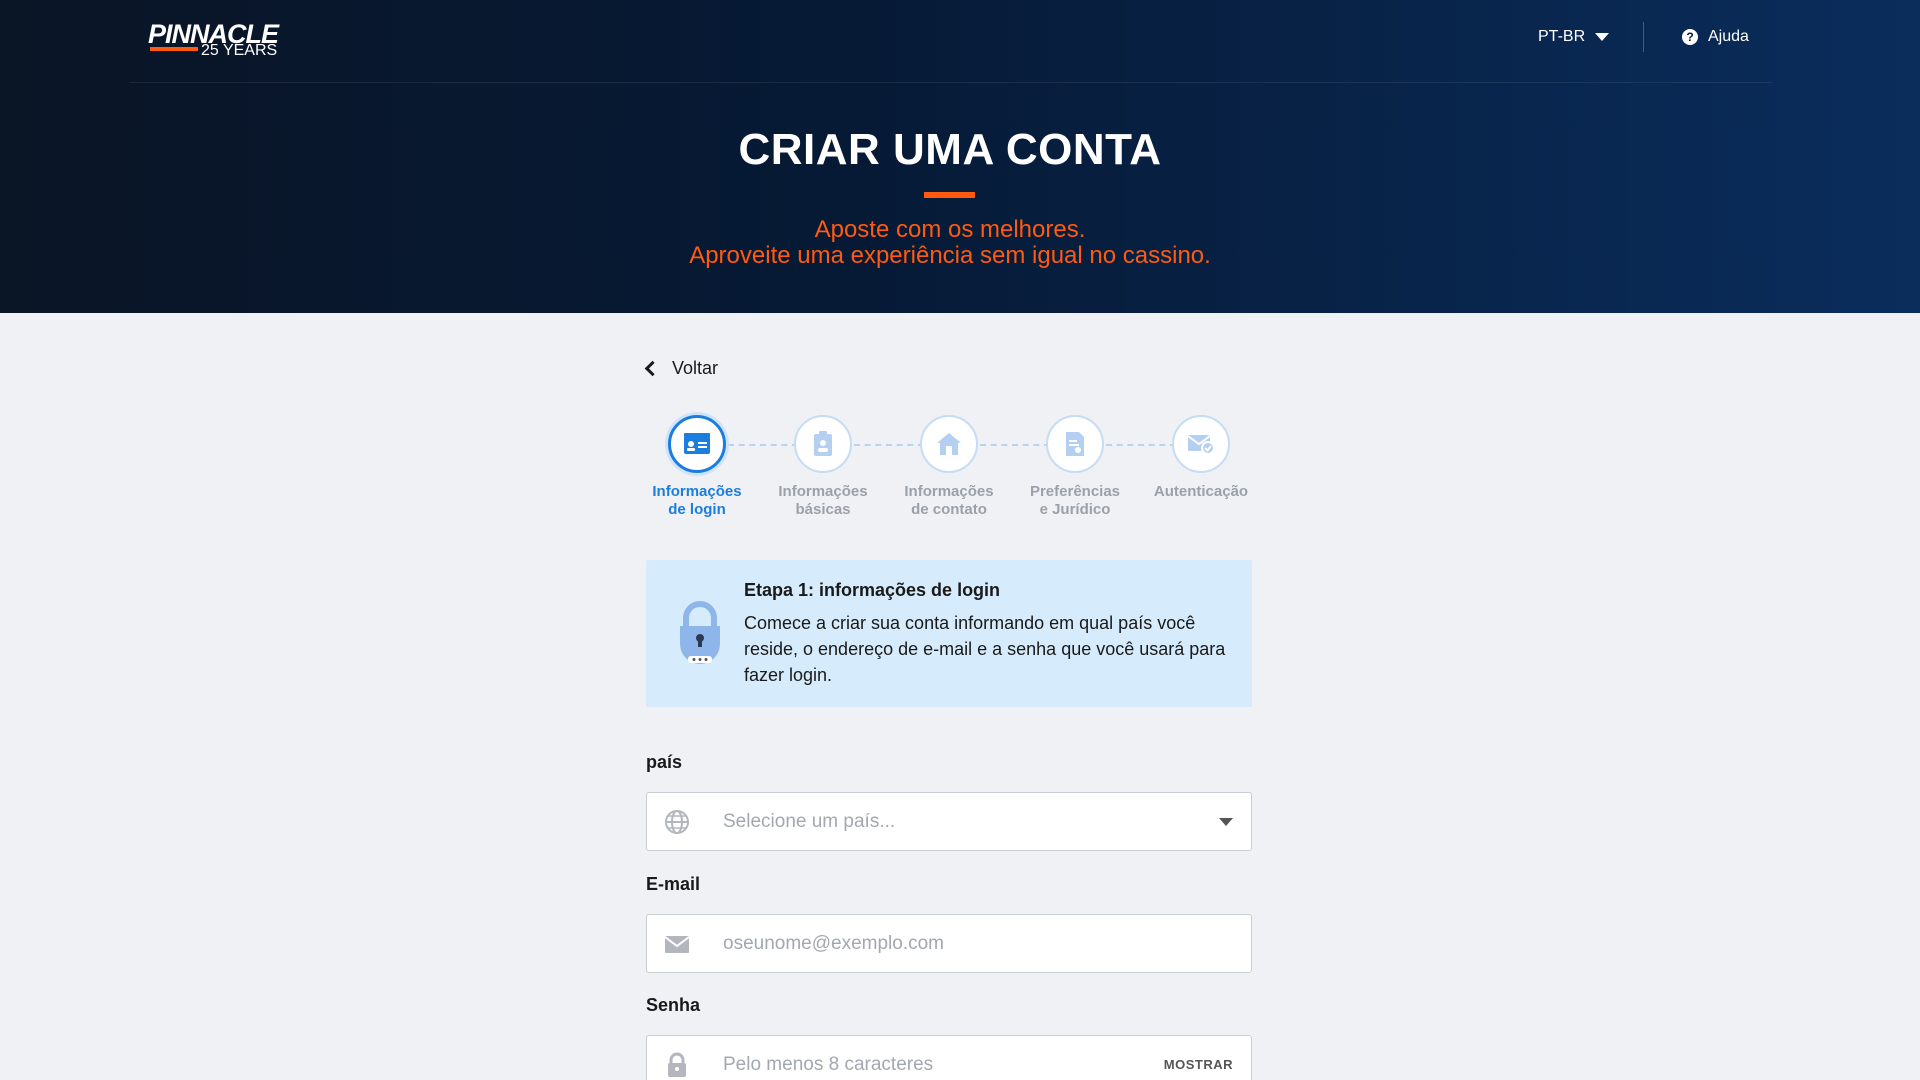 The image size is (1920, 1080). I want to click on hero-subtitle-line1: Aposte com os melhores., so click(950, 229).